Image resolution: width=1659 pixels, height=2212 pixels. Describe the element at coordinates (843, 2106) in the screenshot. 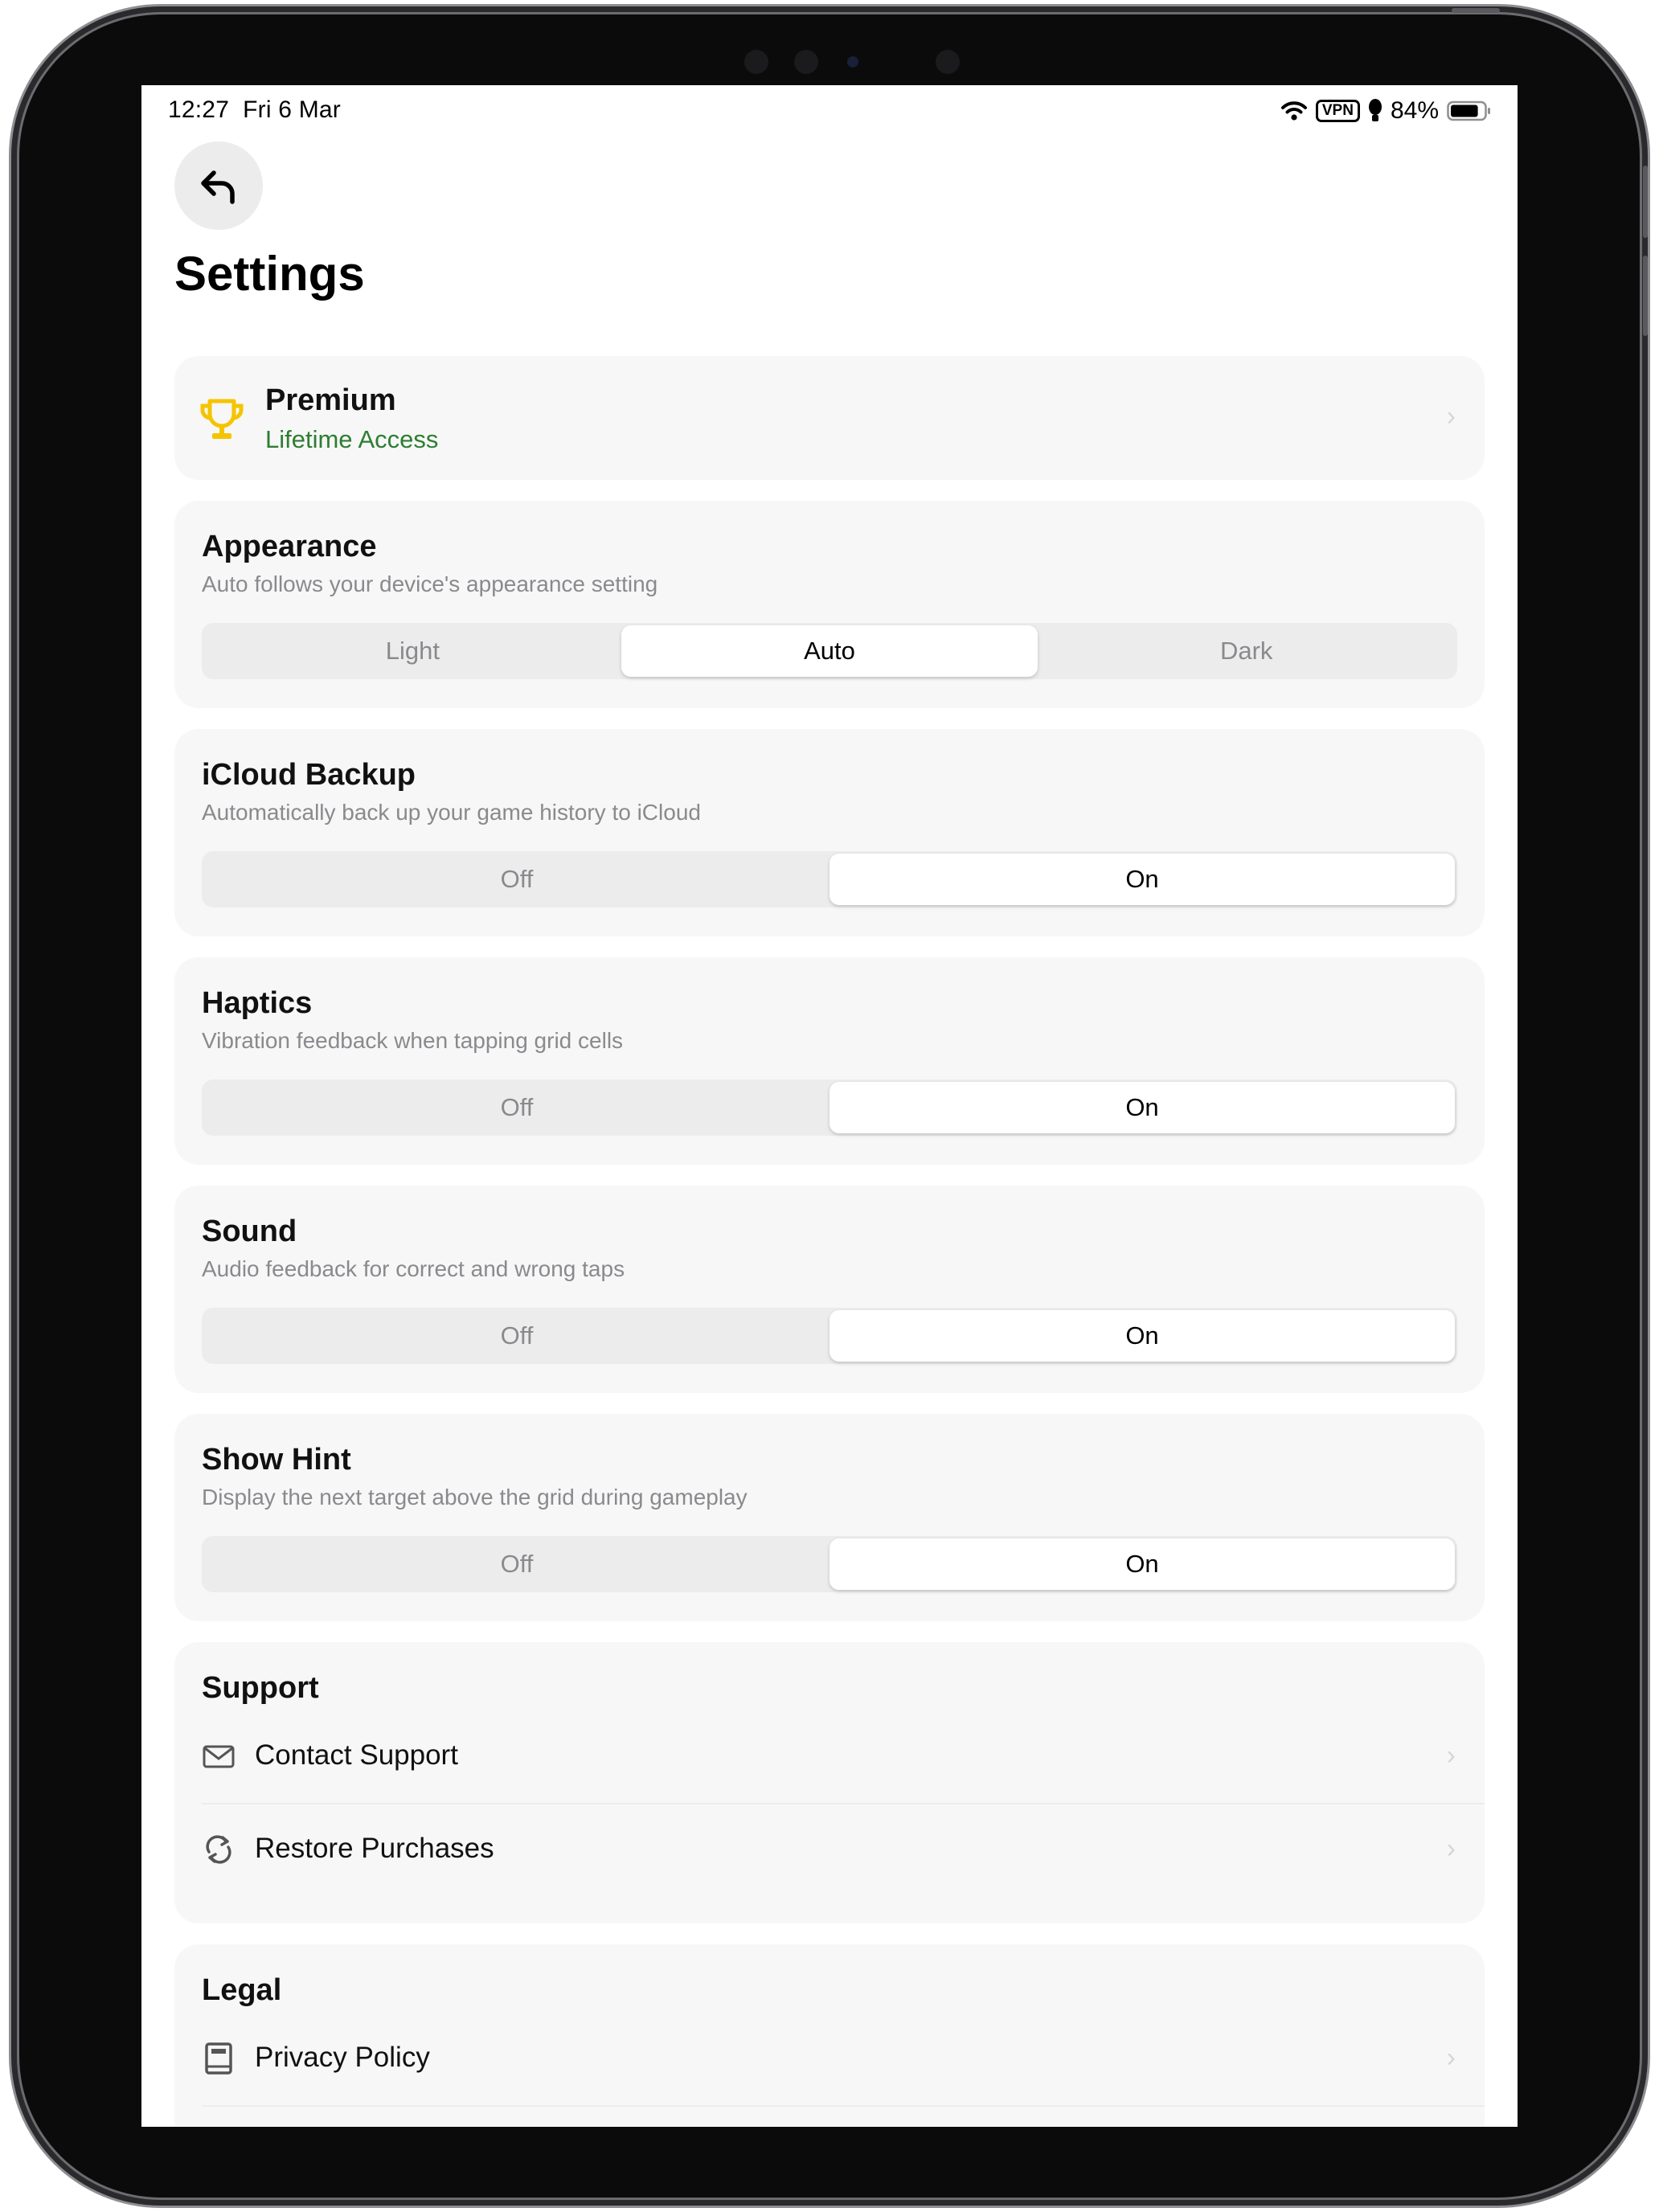

I see `divider` at that location.